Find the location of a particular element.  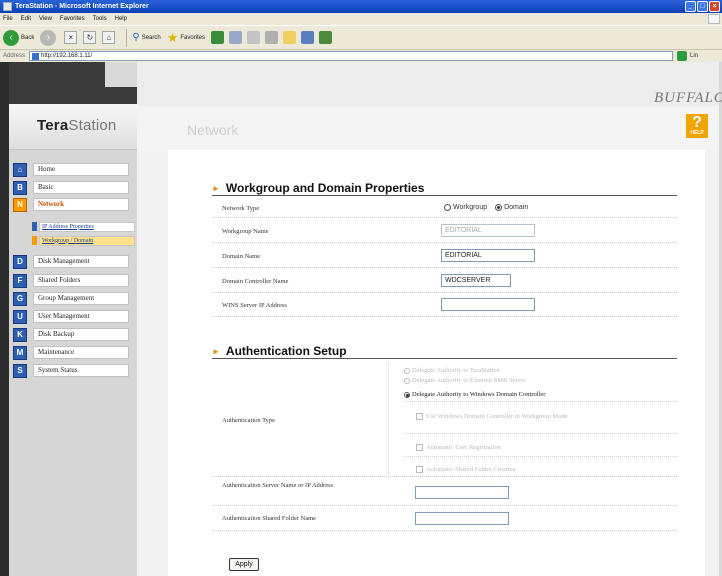

auth-suboption-folder-creation: Automatic Shared Folder Creation is located at coordinates (466, 469).